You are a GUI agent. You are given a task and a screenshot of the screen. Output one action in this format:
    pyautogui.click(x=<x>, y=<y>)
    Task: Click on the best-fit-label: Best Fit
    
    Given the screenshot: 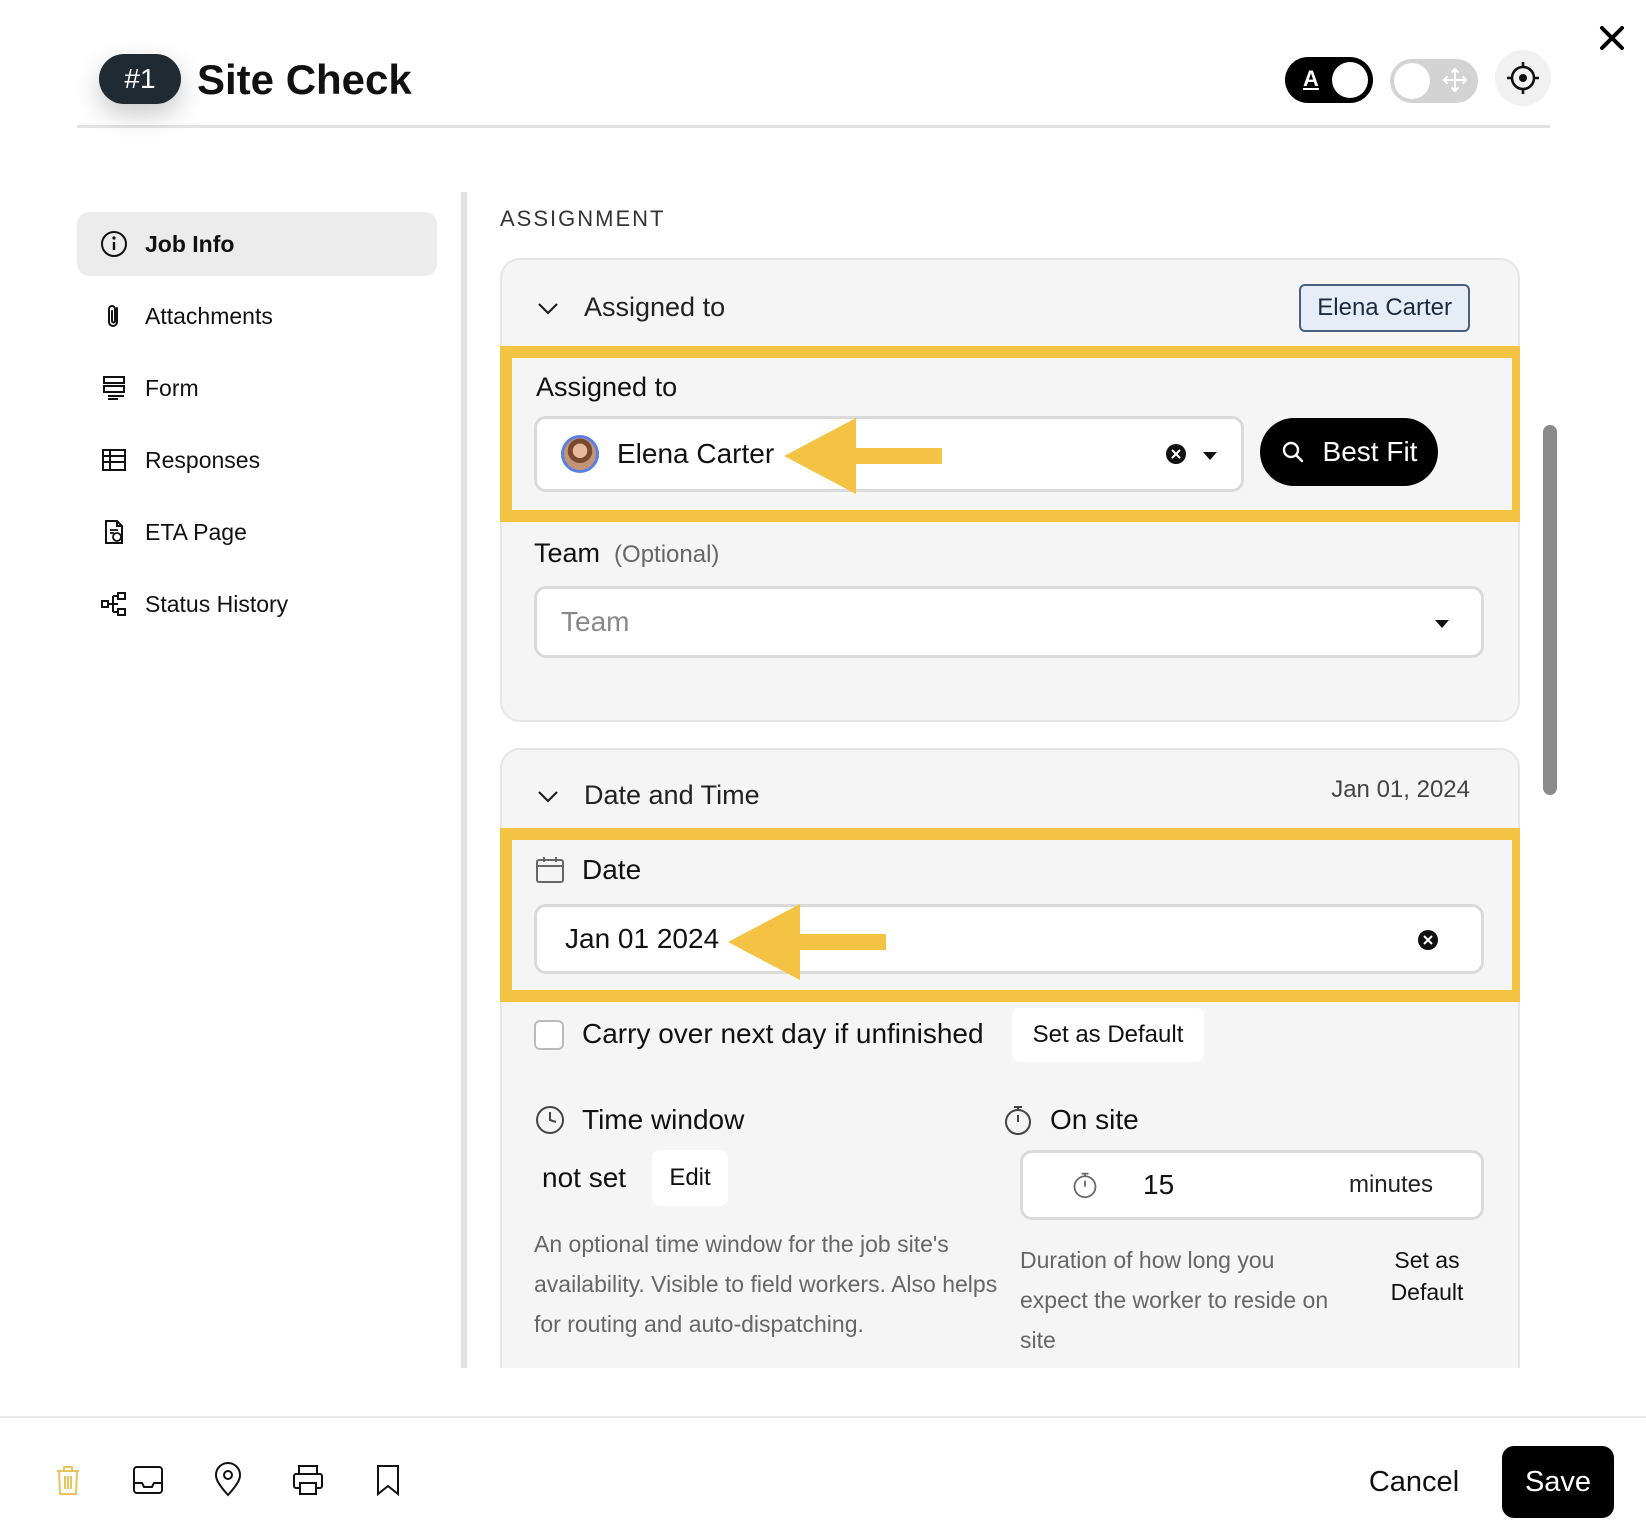 What is the action you would take?
    pyautogui.click(x=1370, y=451)
    